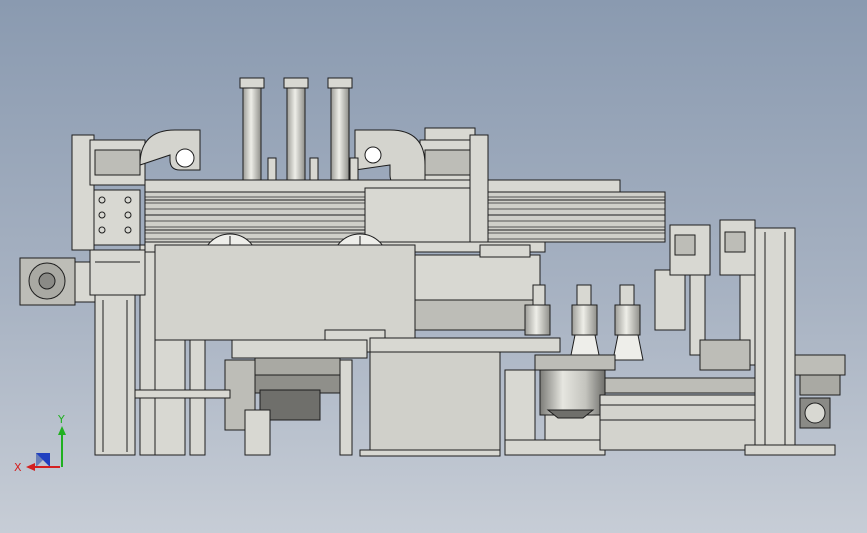 This screenshot has height=533, width=867. What do you see at coordinates (680, 414) in the screenshot?
I see `right-conveyor` at bounding box center [680, 414].